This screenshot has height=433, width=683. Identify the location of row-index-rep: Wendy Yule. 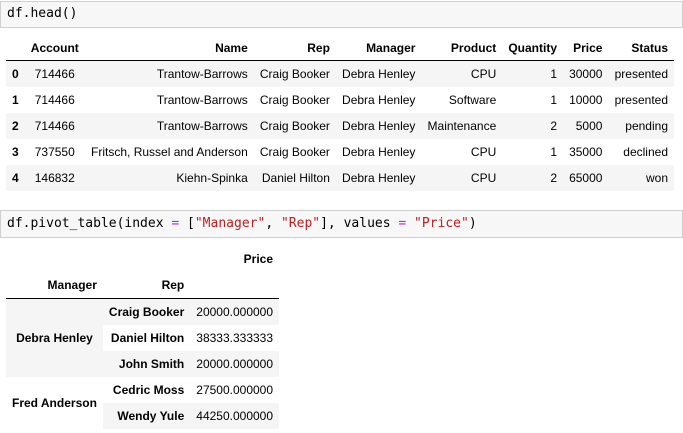
(146, 416).